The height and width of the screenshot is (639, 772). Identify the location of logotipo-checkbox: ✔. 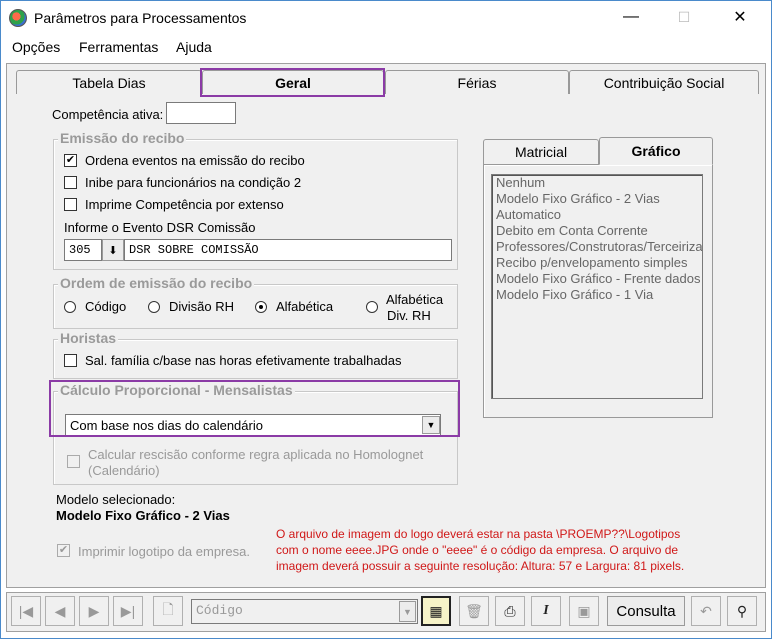
(63, 550).